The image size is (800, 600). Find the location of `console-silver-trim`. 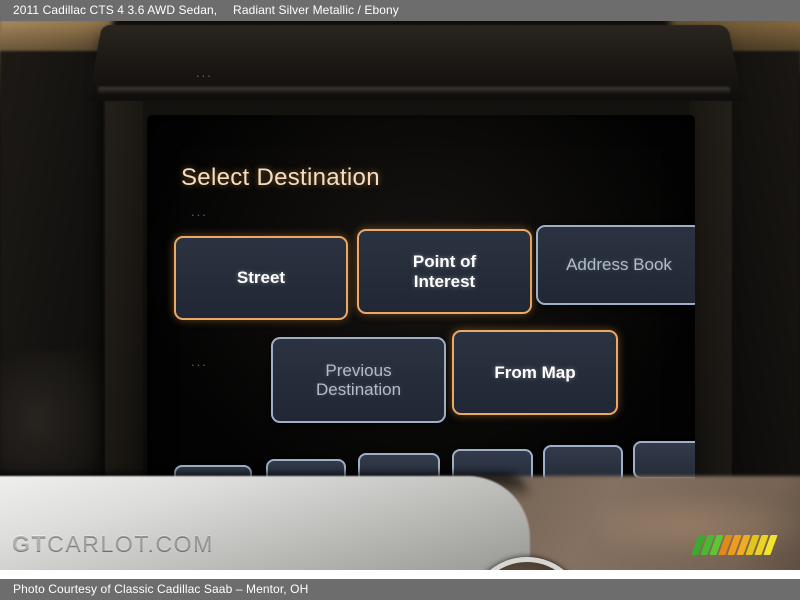

console-silver-trim is located at coordinates (265, 527).